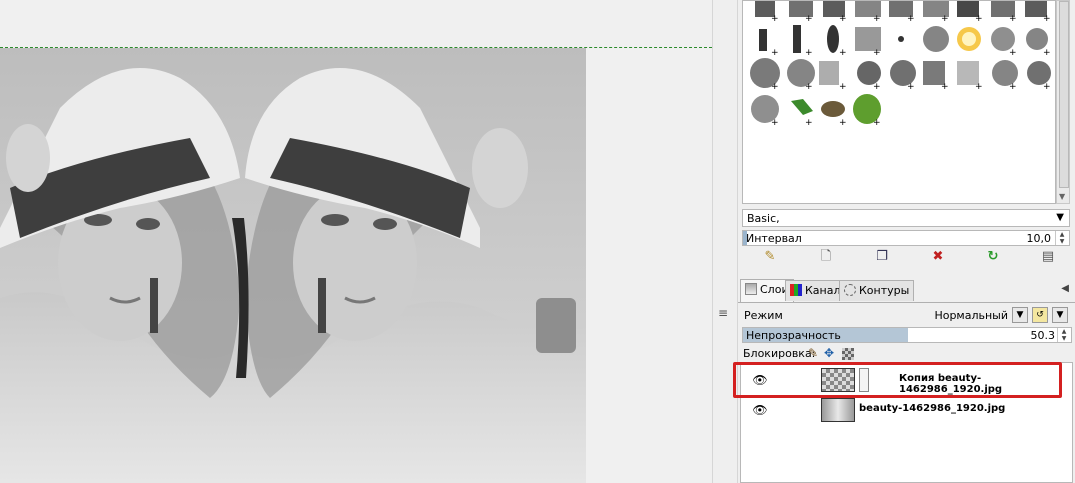  I want to click on lock-position-icon: ✥, so click(829, 353).